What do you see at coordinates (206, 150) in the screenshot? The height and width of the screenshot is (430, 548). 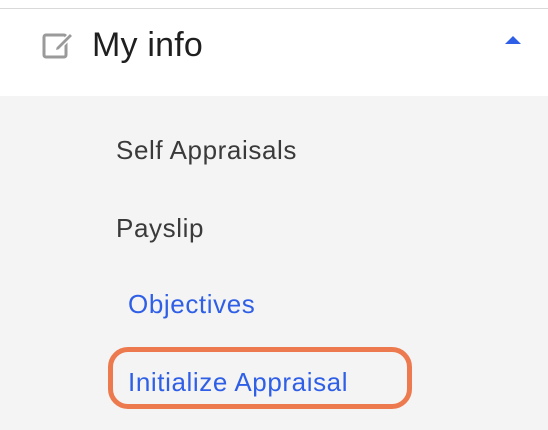 I see `submenu-item-self-appraisals: Self Appraisals` at bounding box center [206, 150].